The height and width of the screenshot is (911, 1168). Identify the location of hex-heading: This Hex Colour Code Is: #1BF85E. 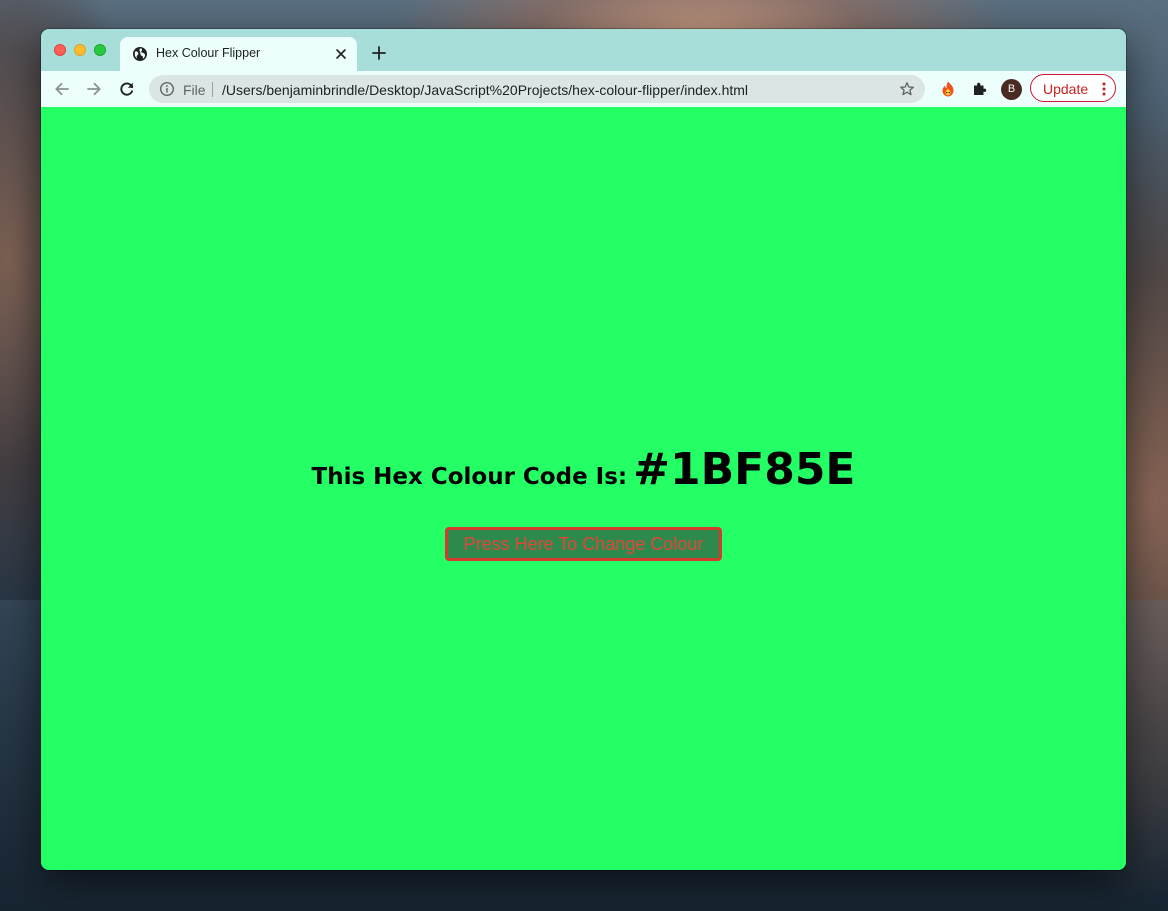
(583, 469).